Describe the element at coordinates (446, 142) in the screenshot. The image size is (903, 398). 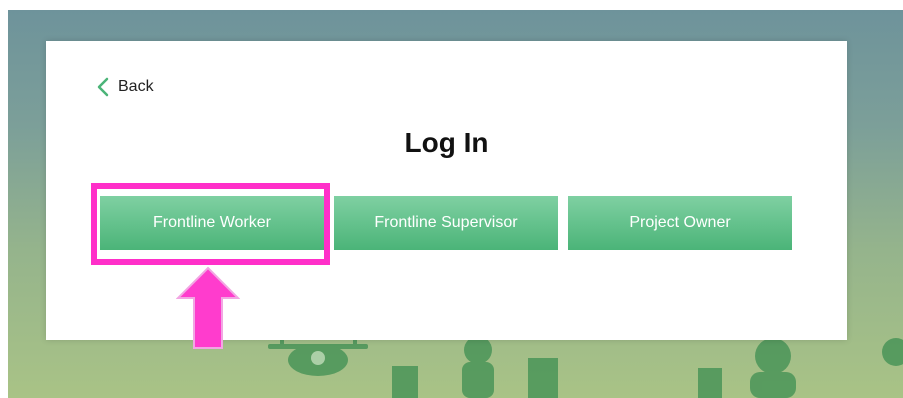
I see `page-title: Log In` at that location.